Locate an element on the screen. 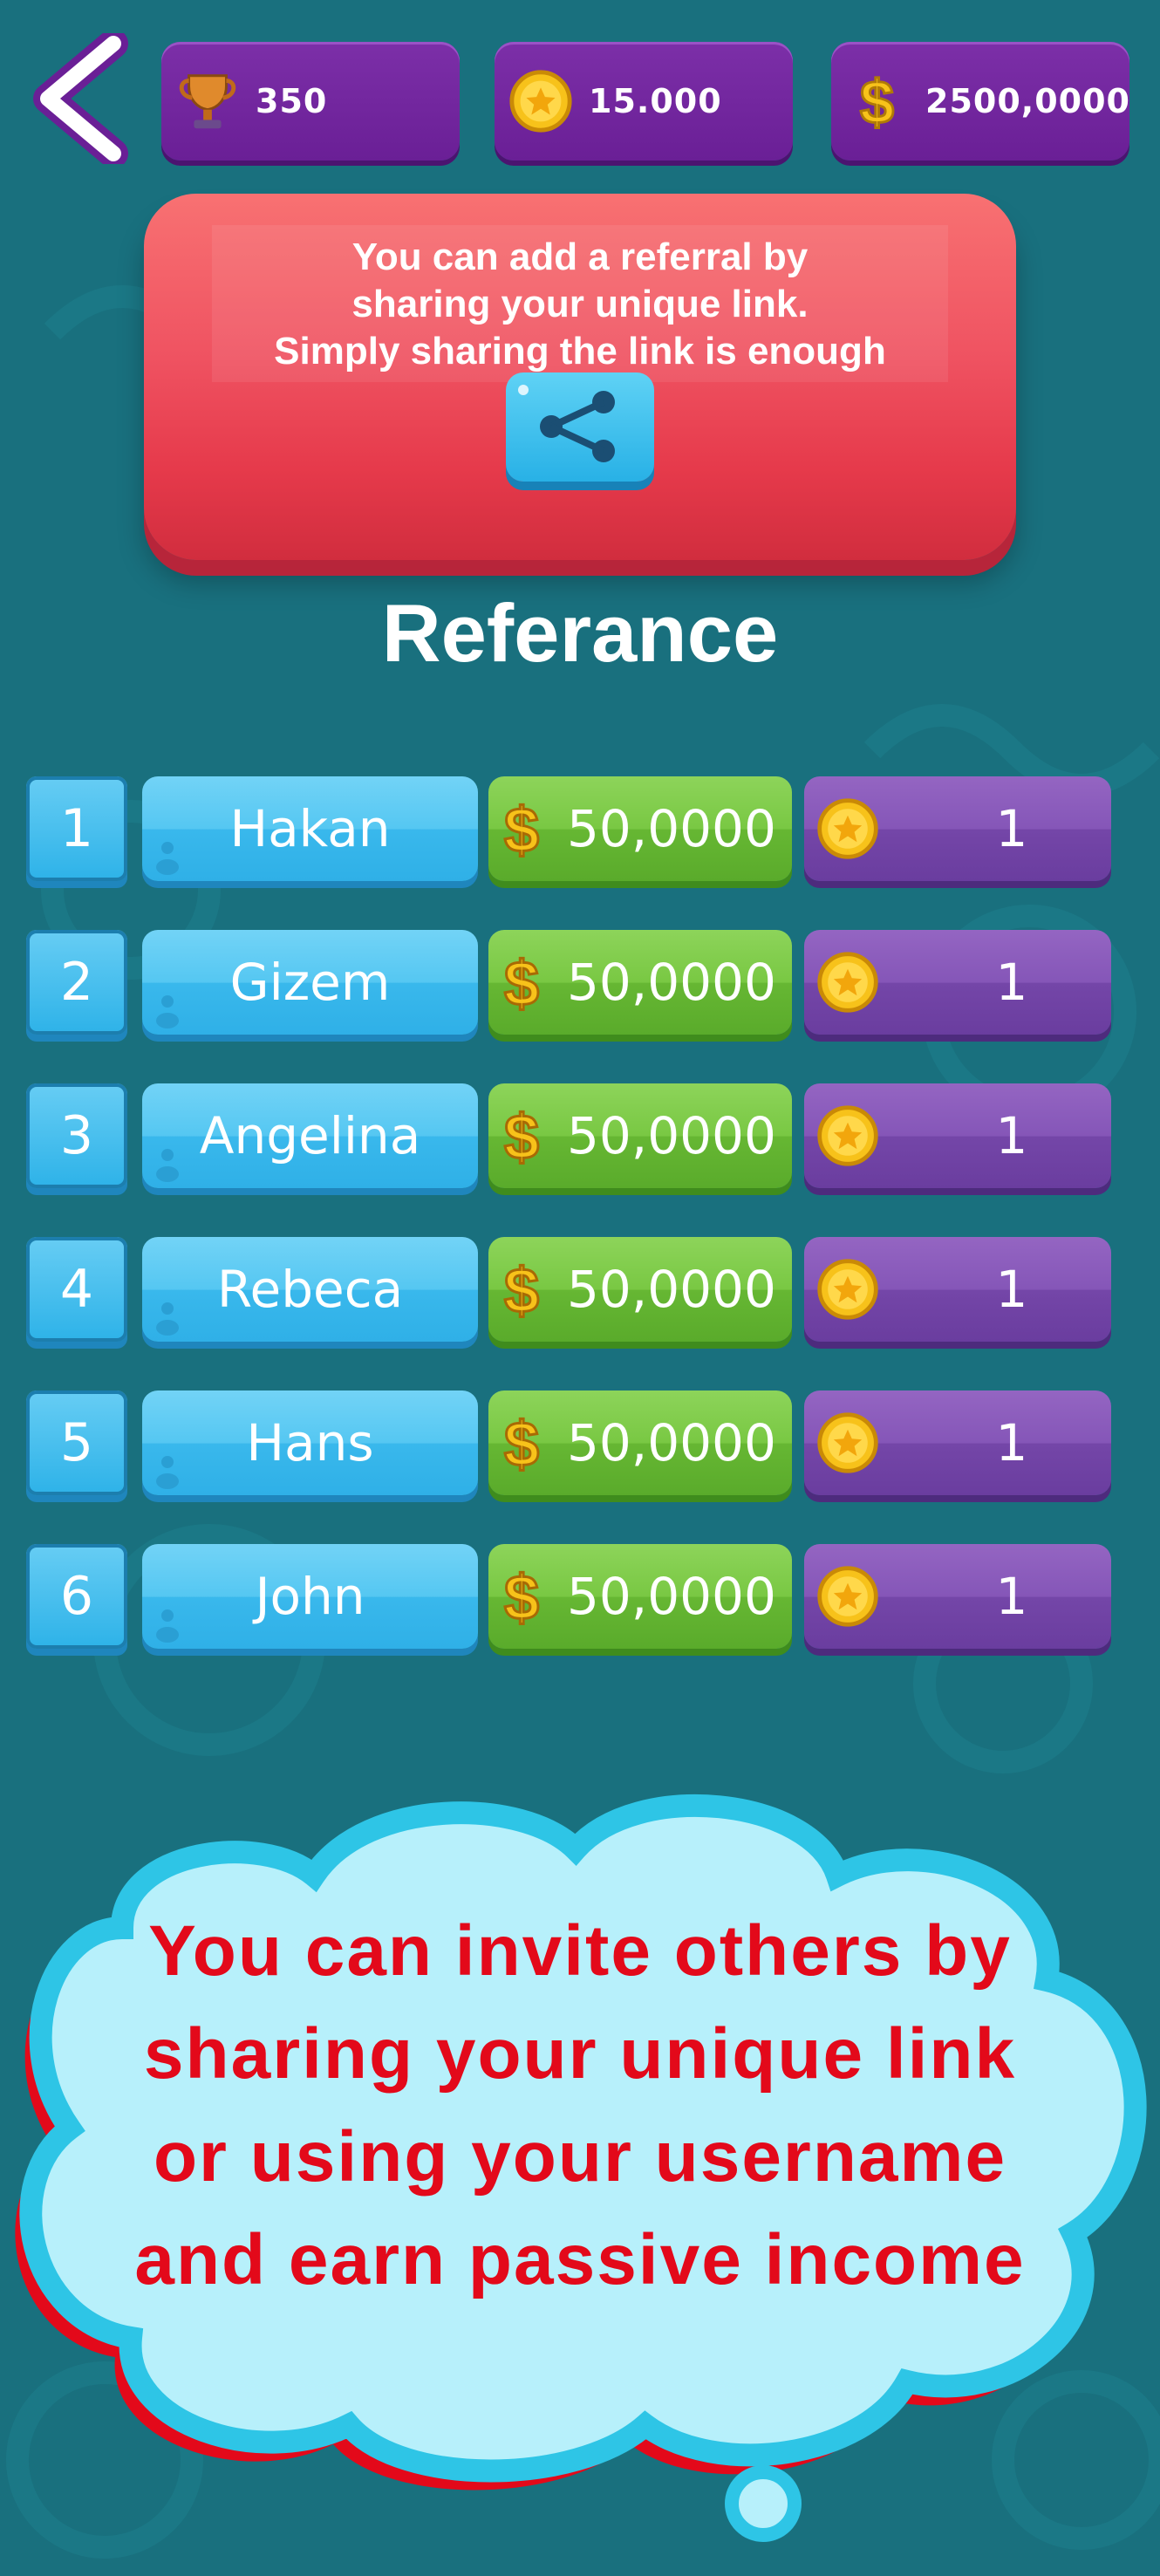 The height and width of the screenshot is (2576, 1160). name-cell: Hakan is located at coordinates (310, 828).